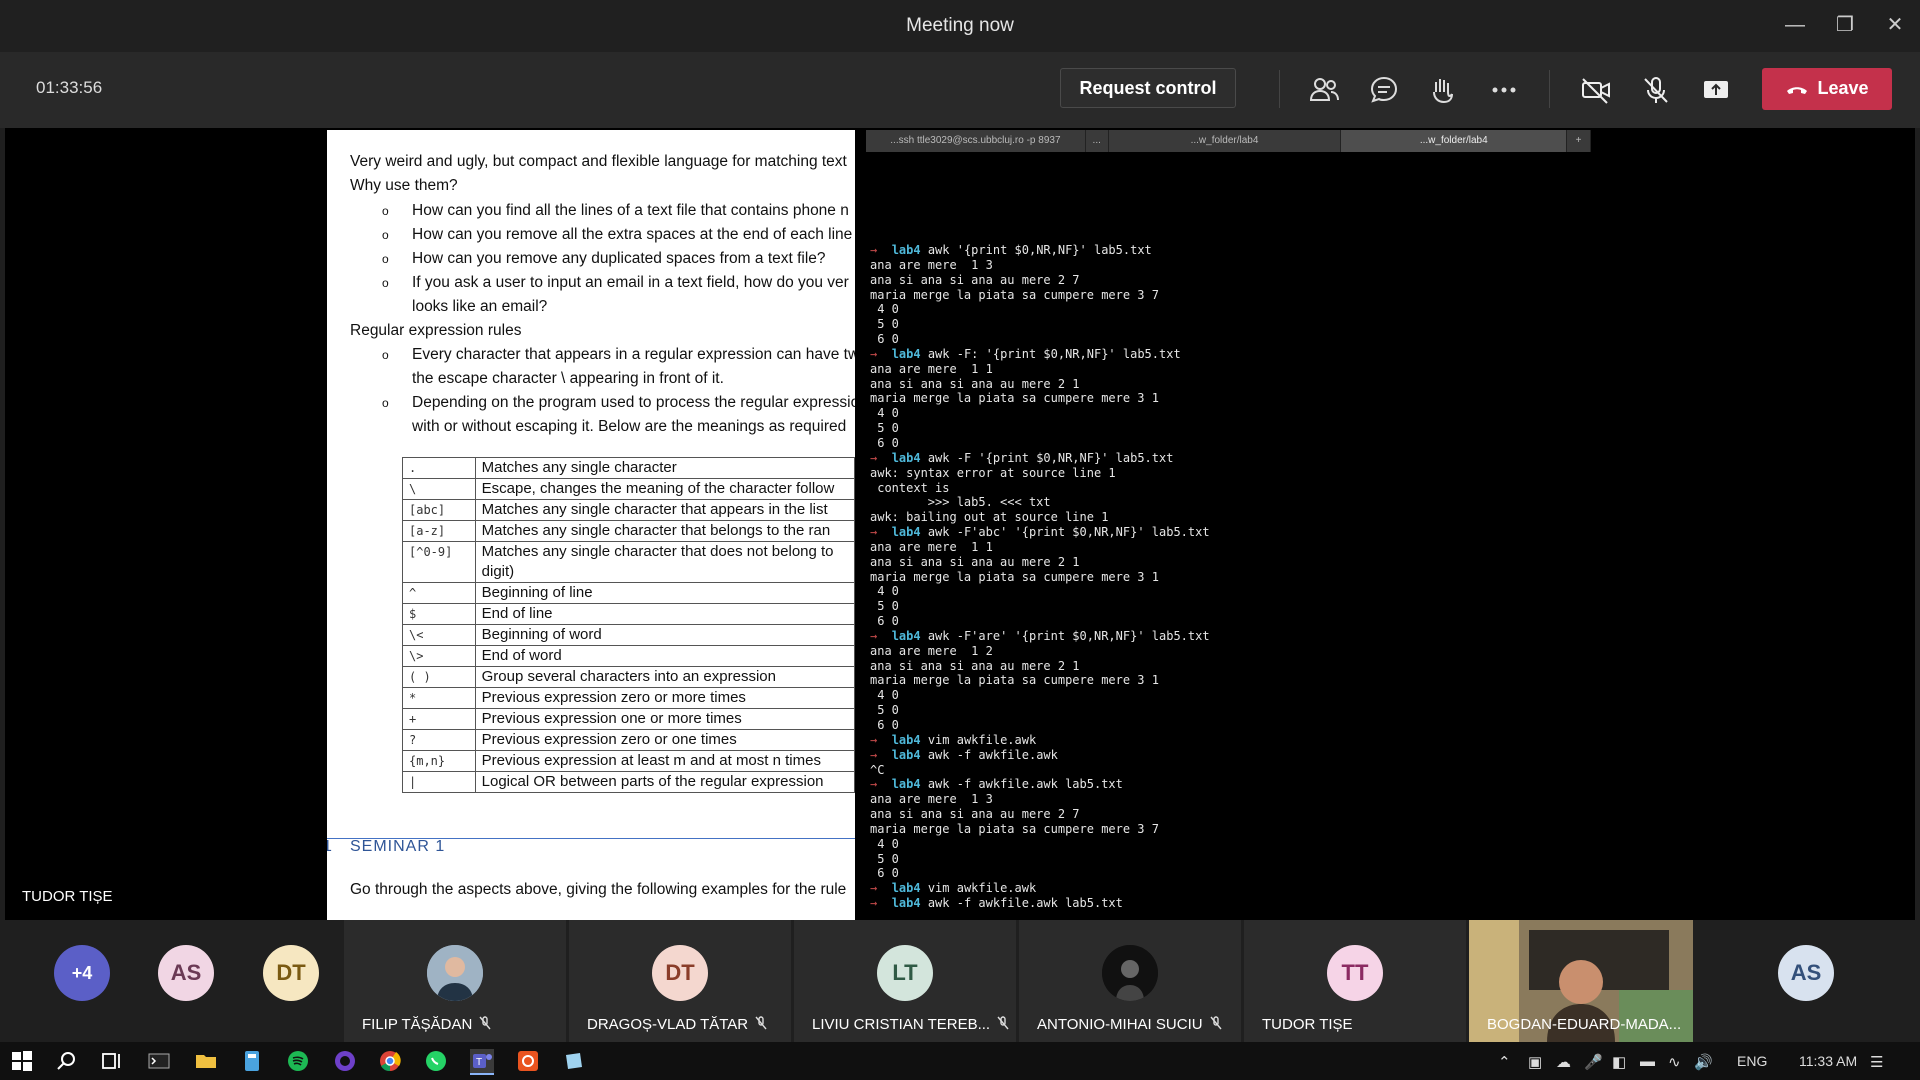 Image resolution: width=1920 pixels, height=1080 pixels. Describe the element at coordinates (111, 1061) in the screenshot. I see `task-view-icon` at that location.